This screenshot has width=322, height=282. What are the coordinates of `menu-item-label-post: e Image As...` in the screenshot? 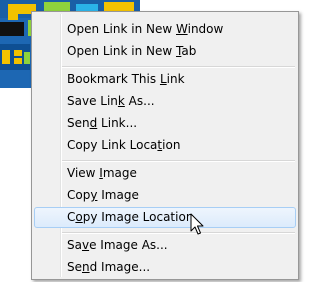 It's located at (128, 245).